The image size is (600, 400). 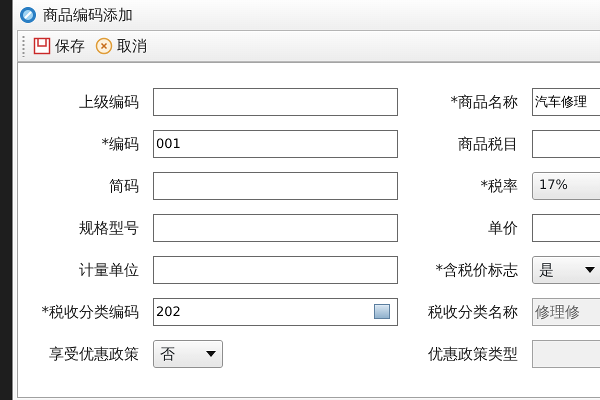 What do you see at coordinates (502, 228) in the screenshot?
I see `field-label: 单价` at bounding box center [502, 228].